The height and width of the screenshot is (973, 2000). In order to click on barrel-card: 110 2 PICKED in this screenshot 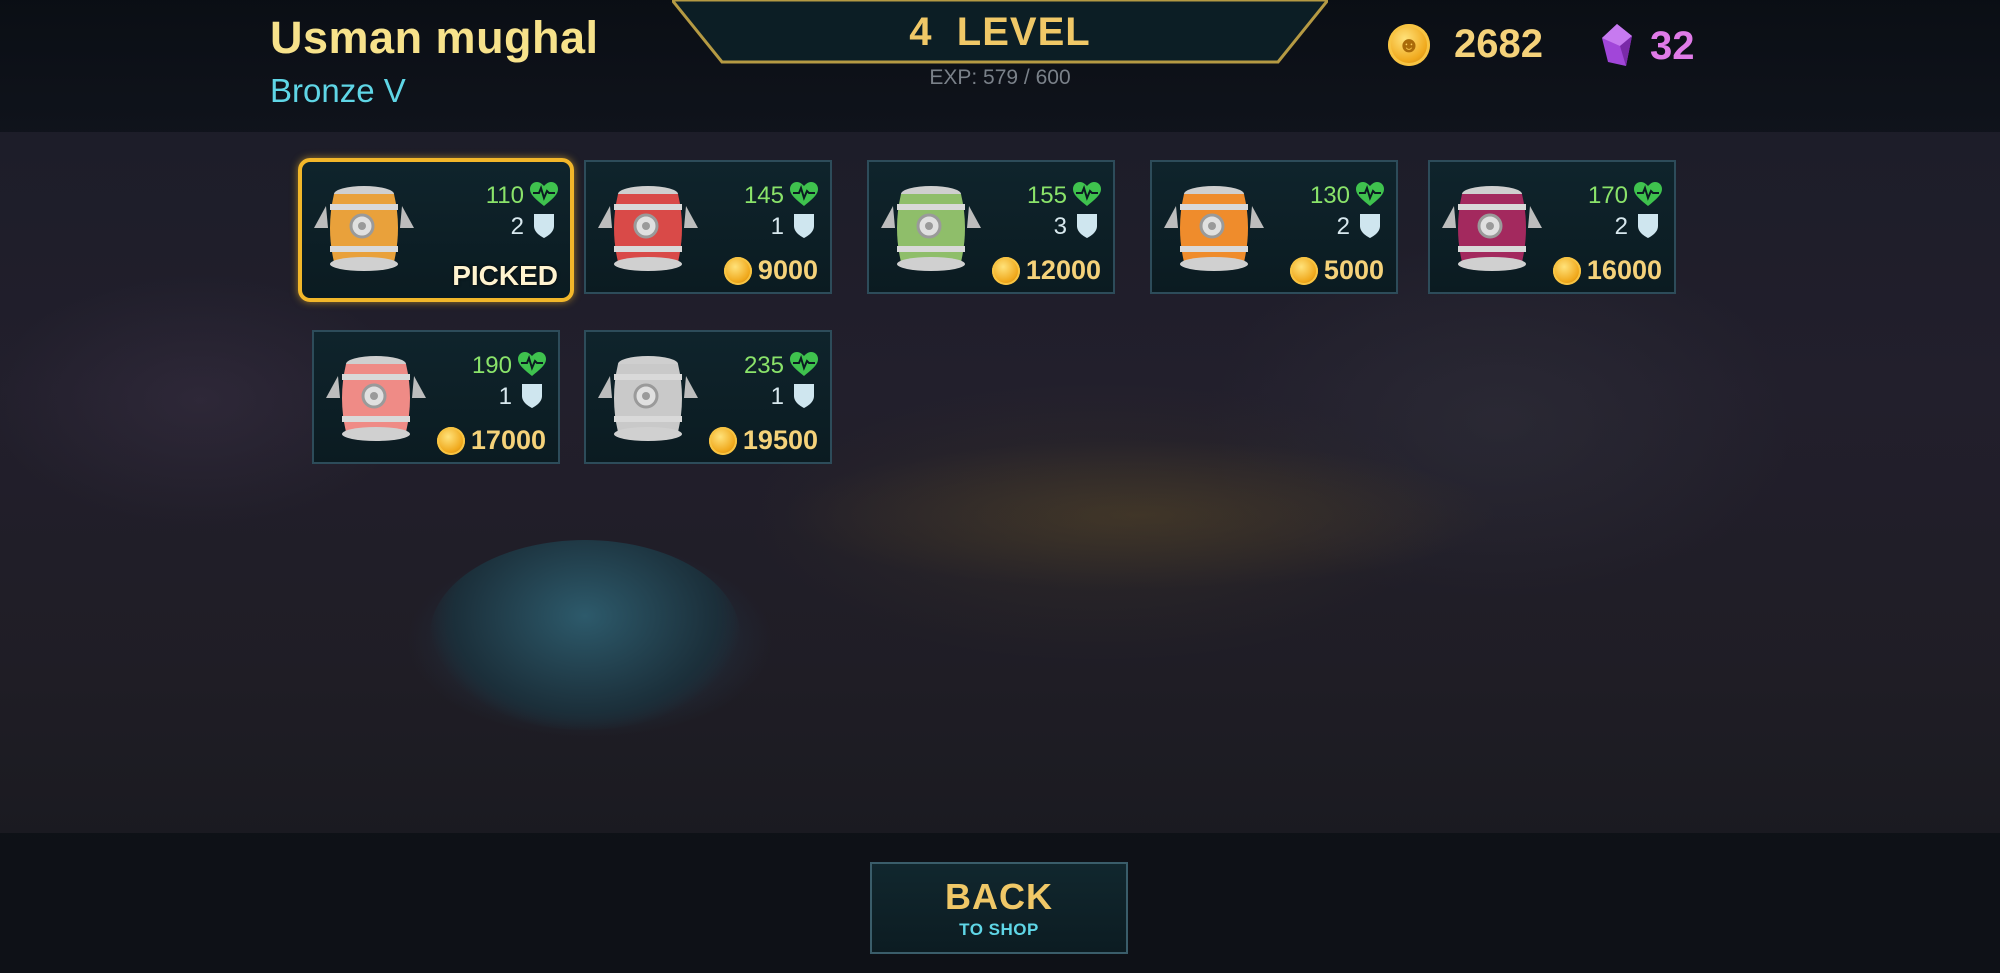, I will do `click(436, 230)`.